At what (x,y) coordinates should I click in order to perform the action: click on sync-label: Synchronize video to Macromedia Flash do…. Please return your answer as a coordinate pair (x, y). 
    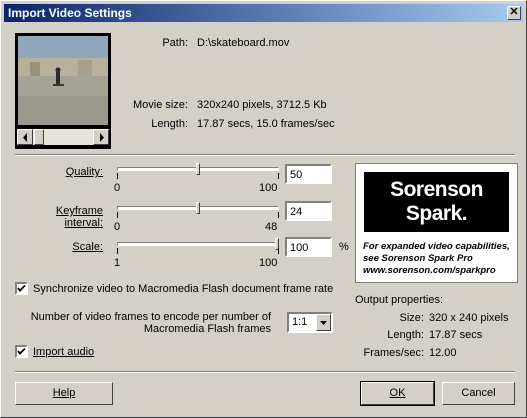
    Looking at the image, I should click on (183, 289).